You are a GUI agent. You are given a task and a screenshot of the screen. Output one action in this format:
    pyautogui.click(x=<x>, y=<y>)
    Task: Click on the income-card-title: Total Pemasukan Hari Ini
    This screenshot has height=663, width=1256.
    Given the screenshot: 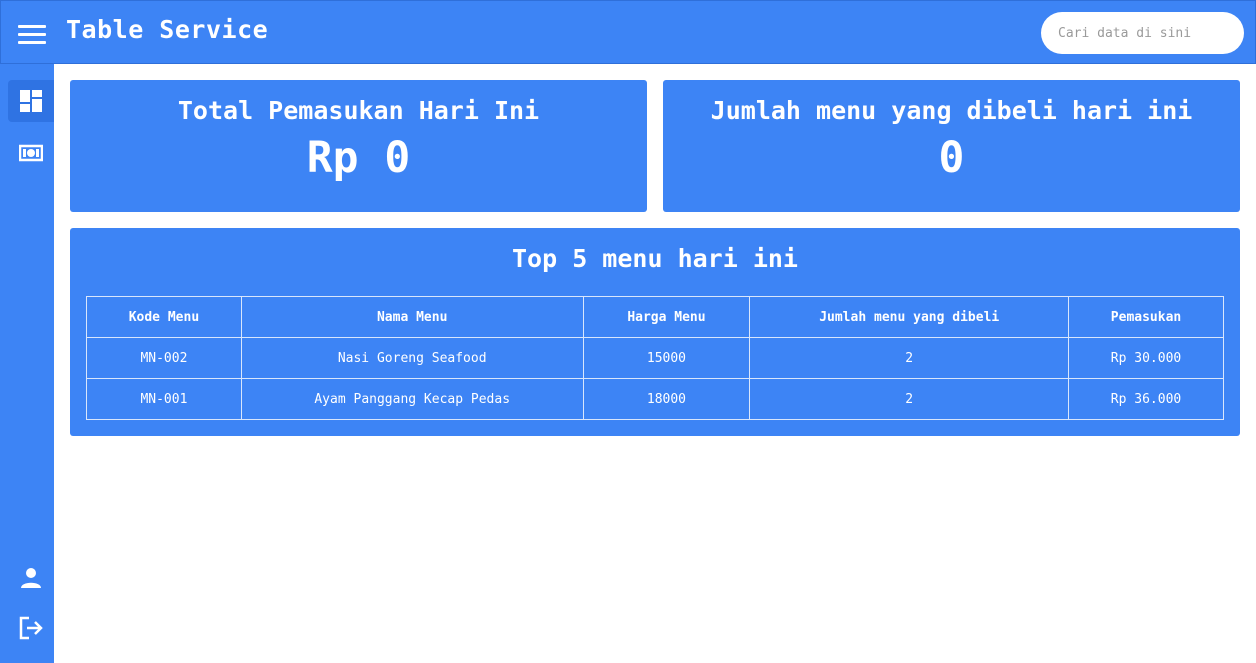 What is the action you would take?
    pyautogui.click(x=358, y=110)
    